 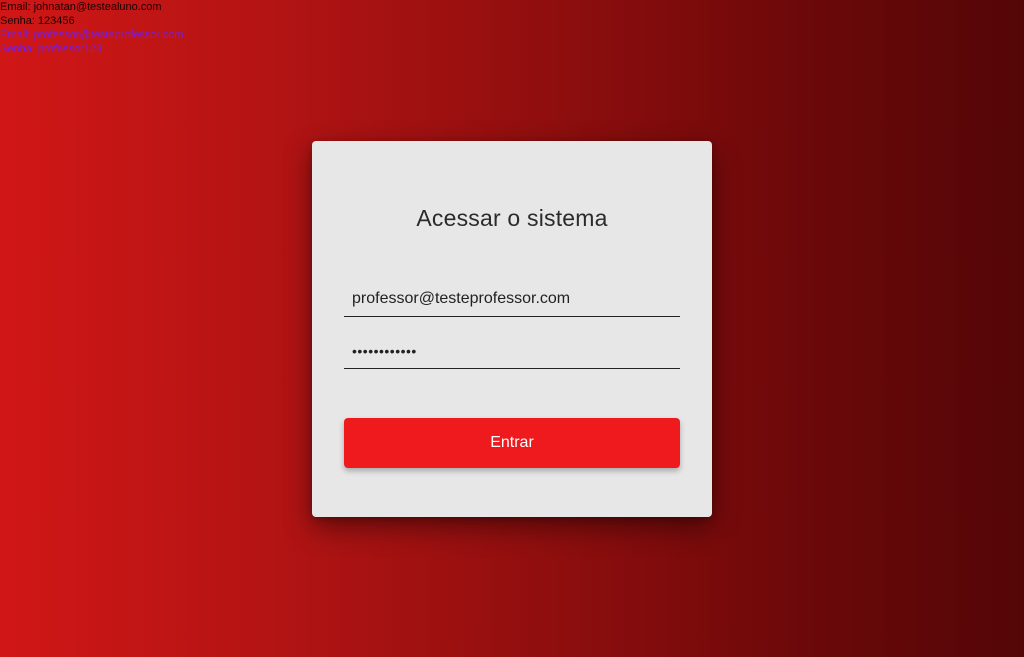 I want to click on email-field, so click(x=512, y=299).